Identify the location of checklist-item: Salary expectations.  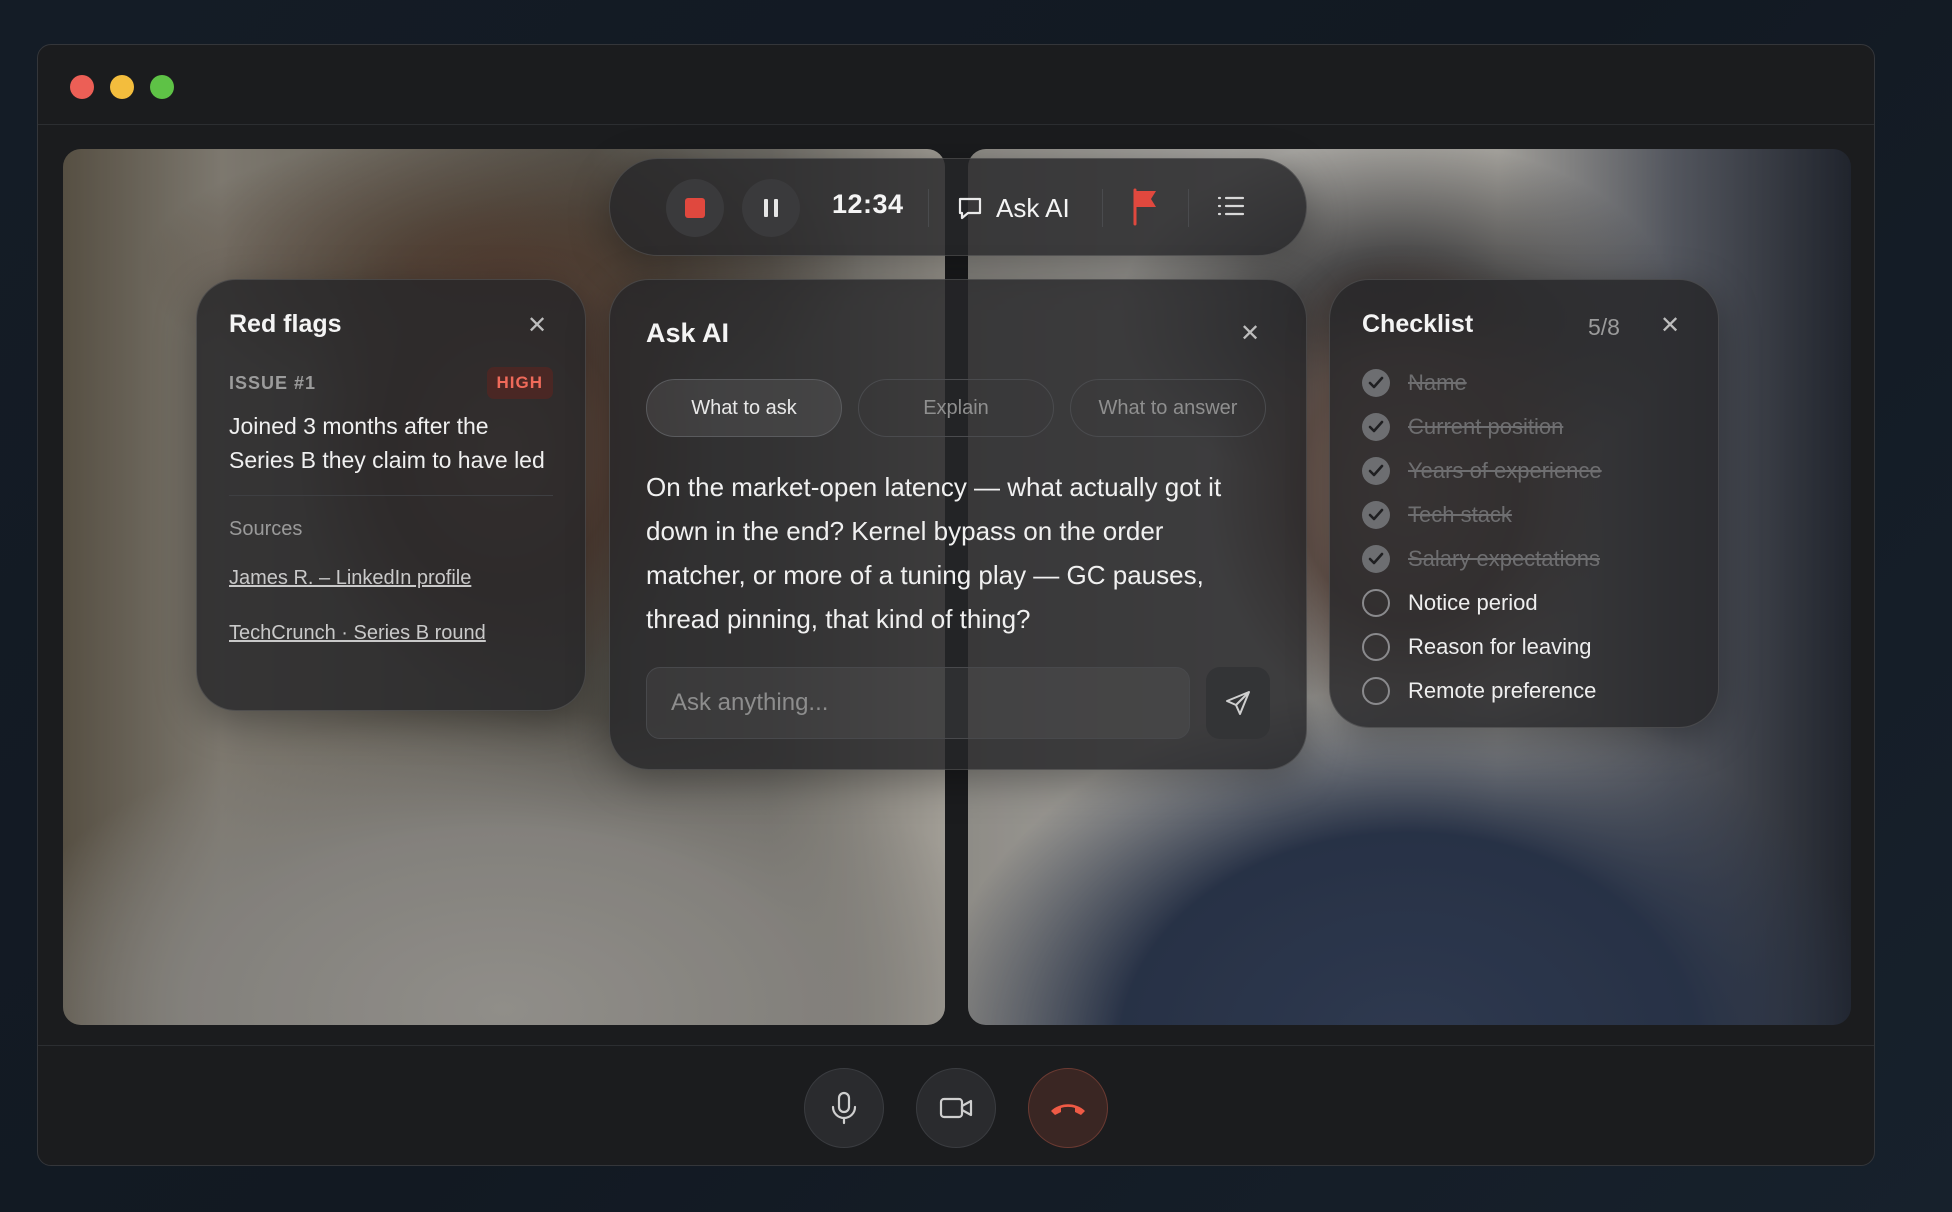
(1524, 559).